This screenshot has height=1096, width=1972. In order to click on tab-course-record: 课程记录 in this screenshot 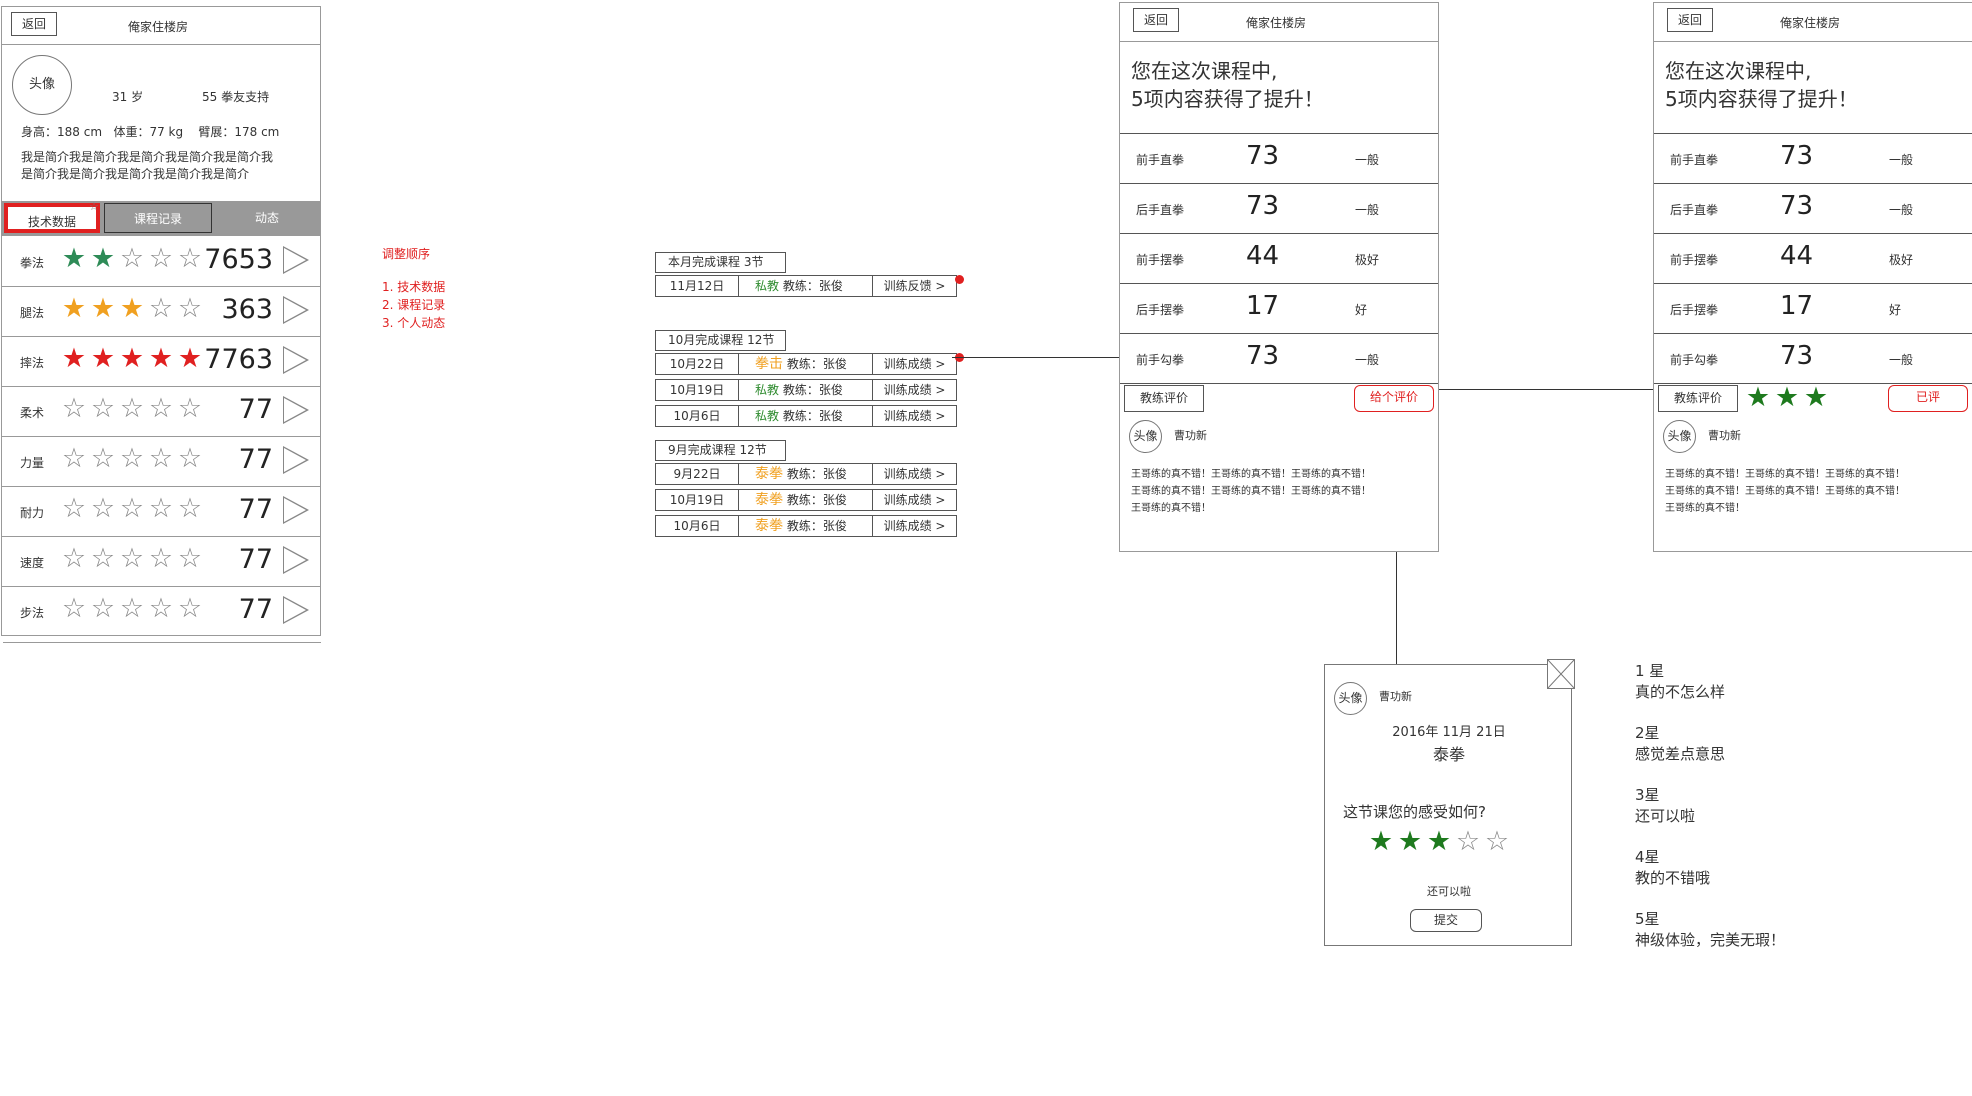, I will do `click(158, 218)`.